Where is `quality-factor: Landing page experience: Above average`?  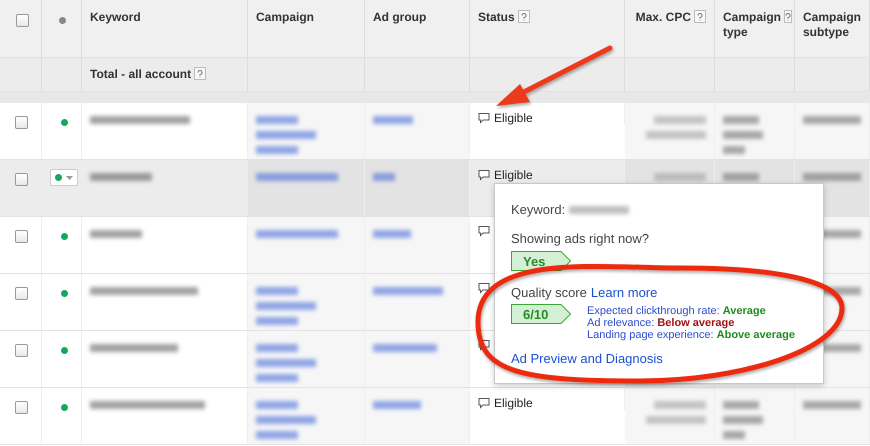 quality-factor: Landing page experience: Above average is located at coordinates (691, 335).